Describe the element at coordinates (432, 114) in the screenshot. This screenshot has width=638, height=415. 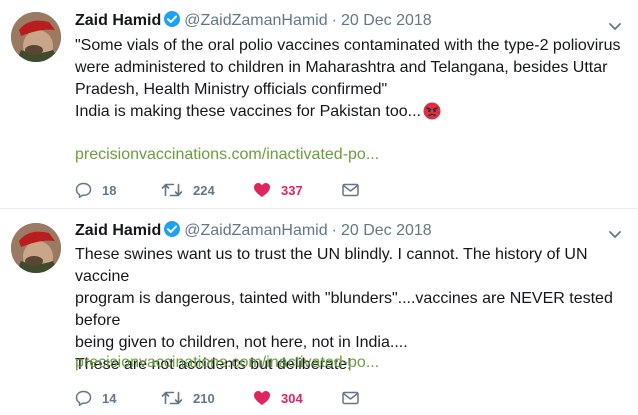
I see `angry-face-emoji` at that location.